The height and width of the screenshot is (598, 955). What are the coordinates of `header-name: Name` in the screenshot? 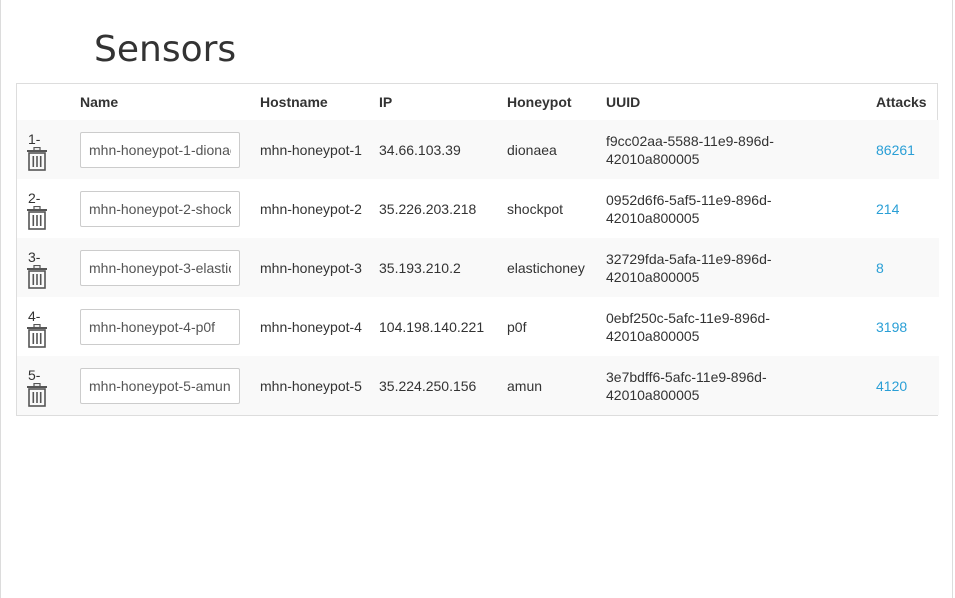 It's located at (99, 102).